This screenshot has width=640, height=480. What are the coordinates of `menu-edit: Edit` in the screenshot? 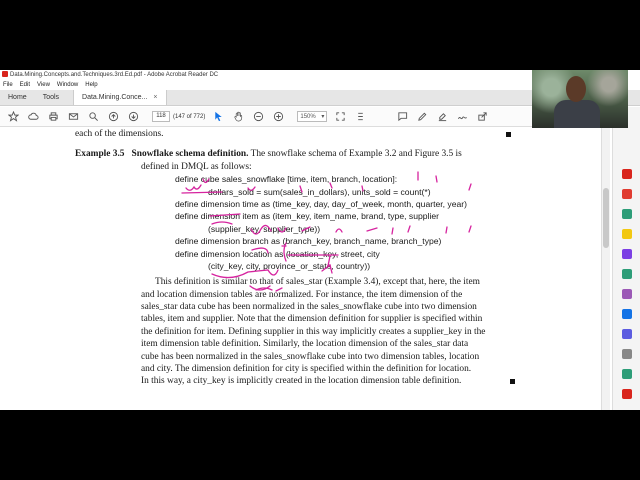 It's located at (25, 85).